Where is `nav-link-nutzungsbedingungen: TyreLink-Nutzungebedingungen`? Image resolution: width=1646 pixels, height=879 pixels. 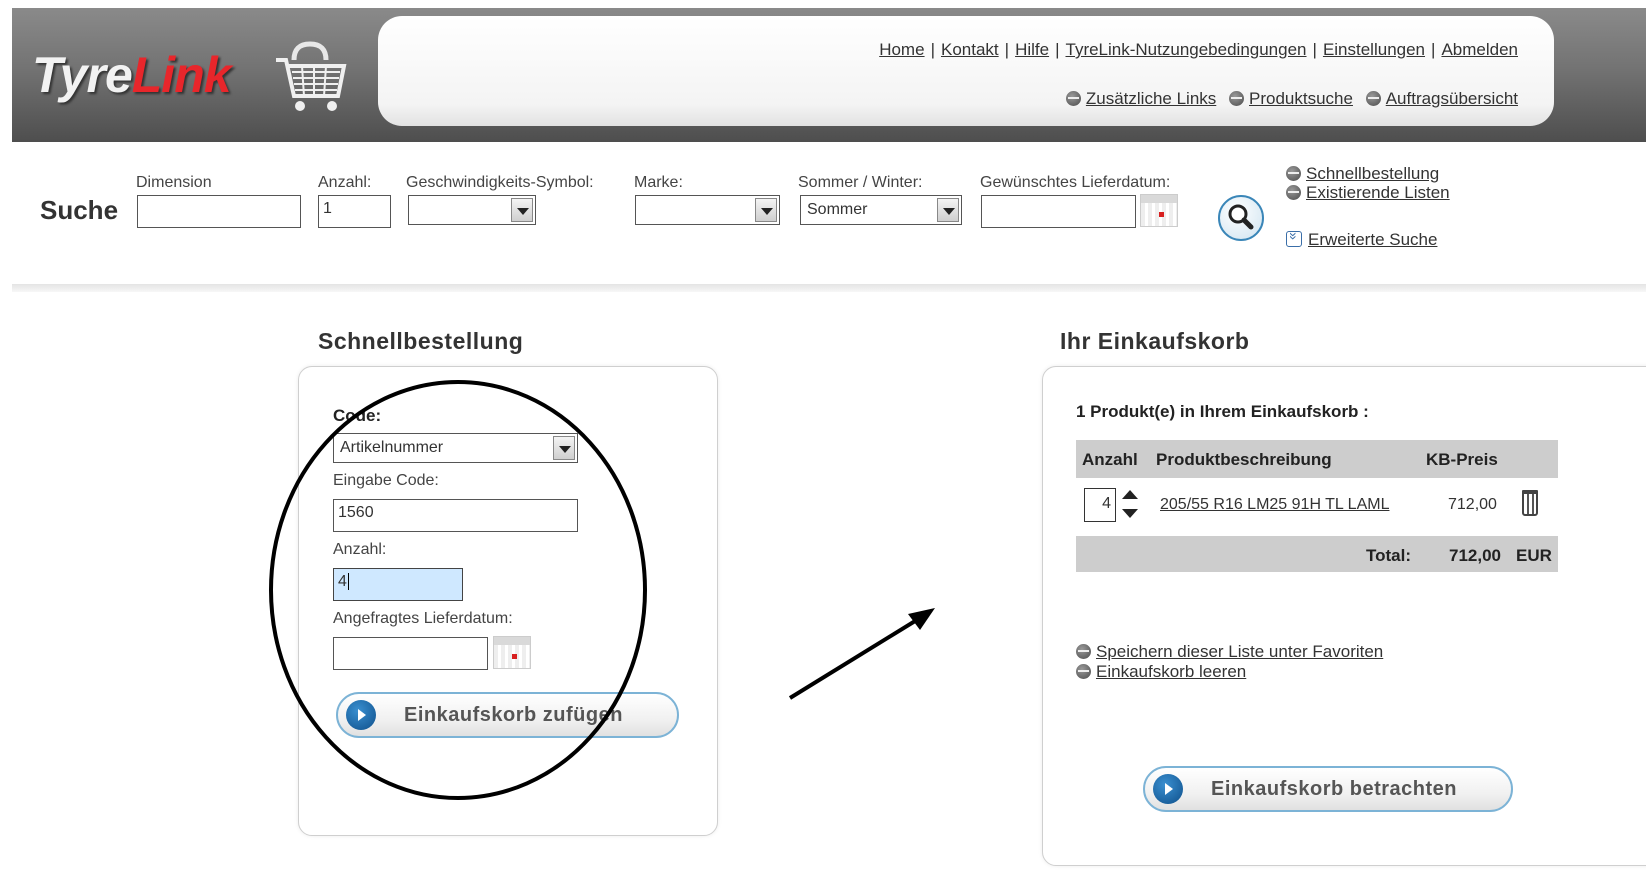 nav-link-nutzungsbedingungen: TyreLink-Nutzungebedingungen is located at coordinates (1186, 49).